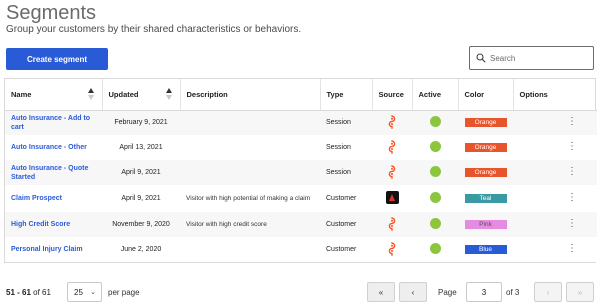  Describe the element at coordinates (250, 95) in the screenshot. I see `column-header-description: Description` at that location.